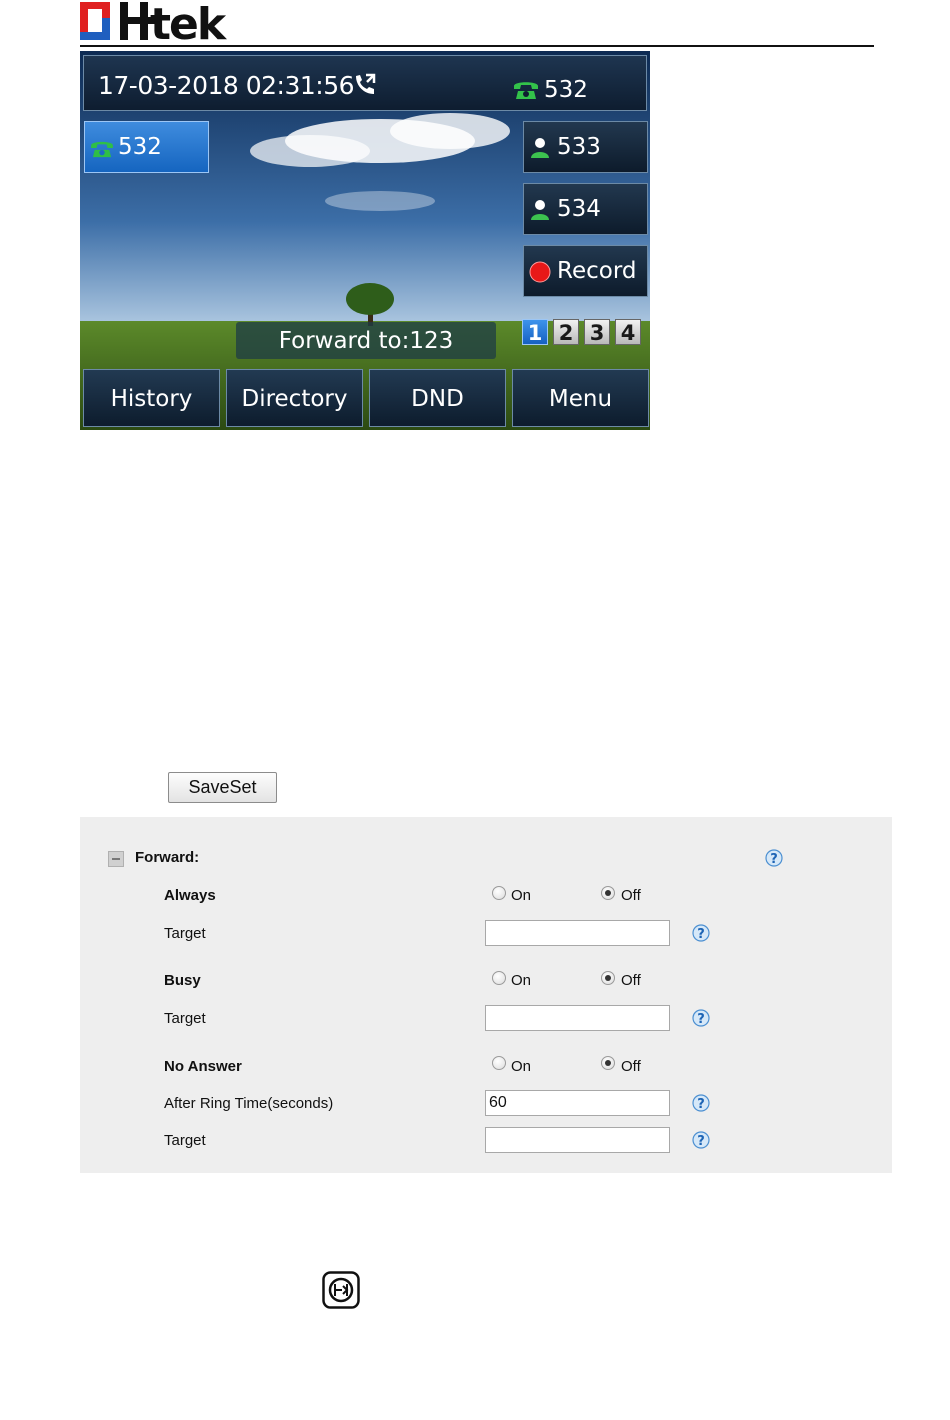 The height and width of the screenshot is (1420, 950). I want to click on dss-key-534: 534, so click(585, 209).